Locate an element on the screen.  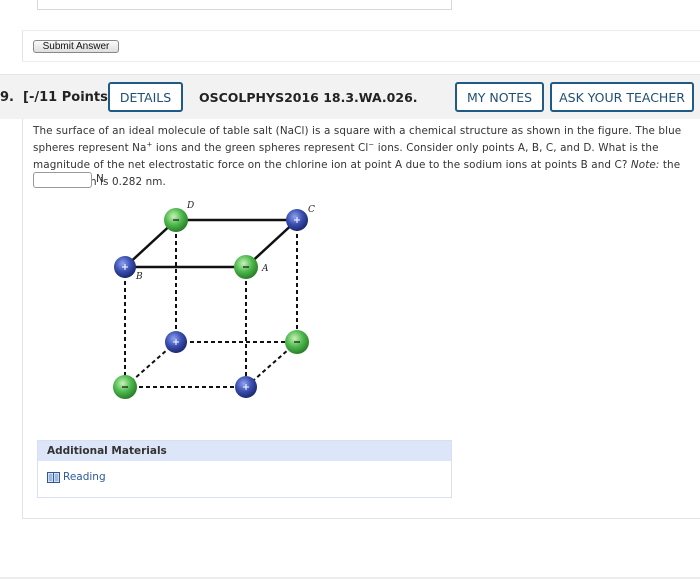
reading-label: Reading is located at coordinates (84, 477).